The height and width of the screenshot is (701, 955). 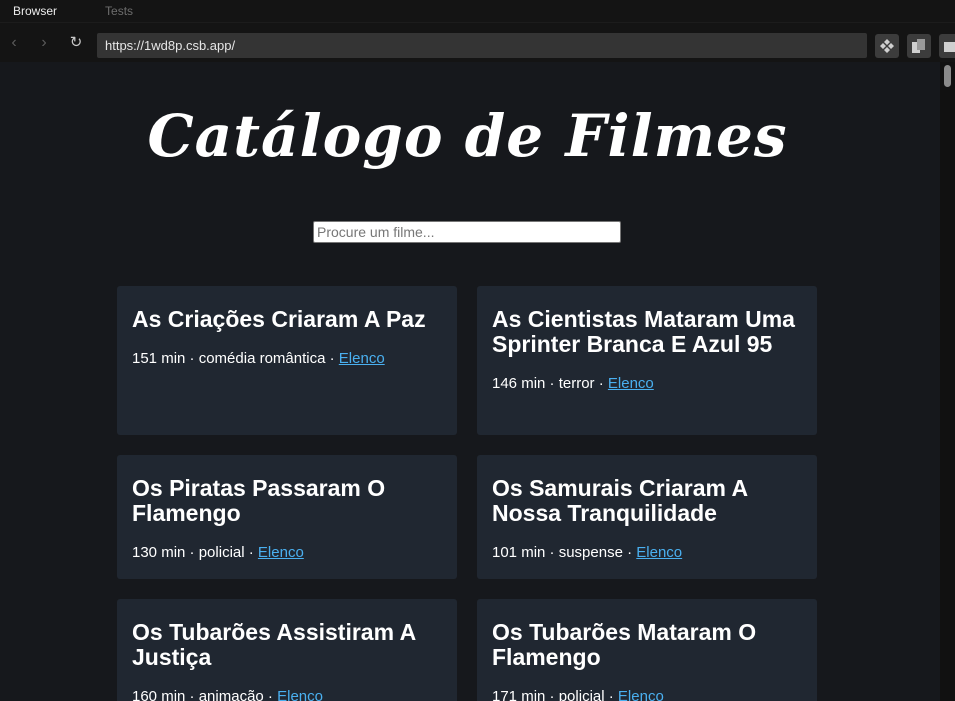 What do you see at coordinates (519, 552) in the screenshot?
I see `movie-duration: 101 min` at bounding box center [519, 552].